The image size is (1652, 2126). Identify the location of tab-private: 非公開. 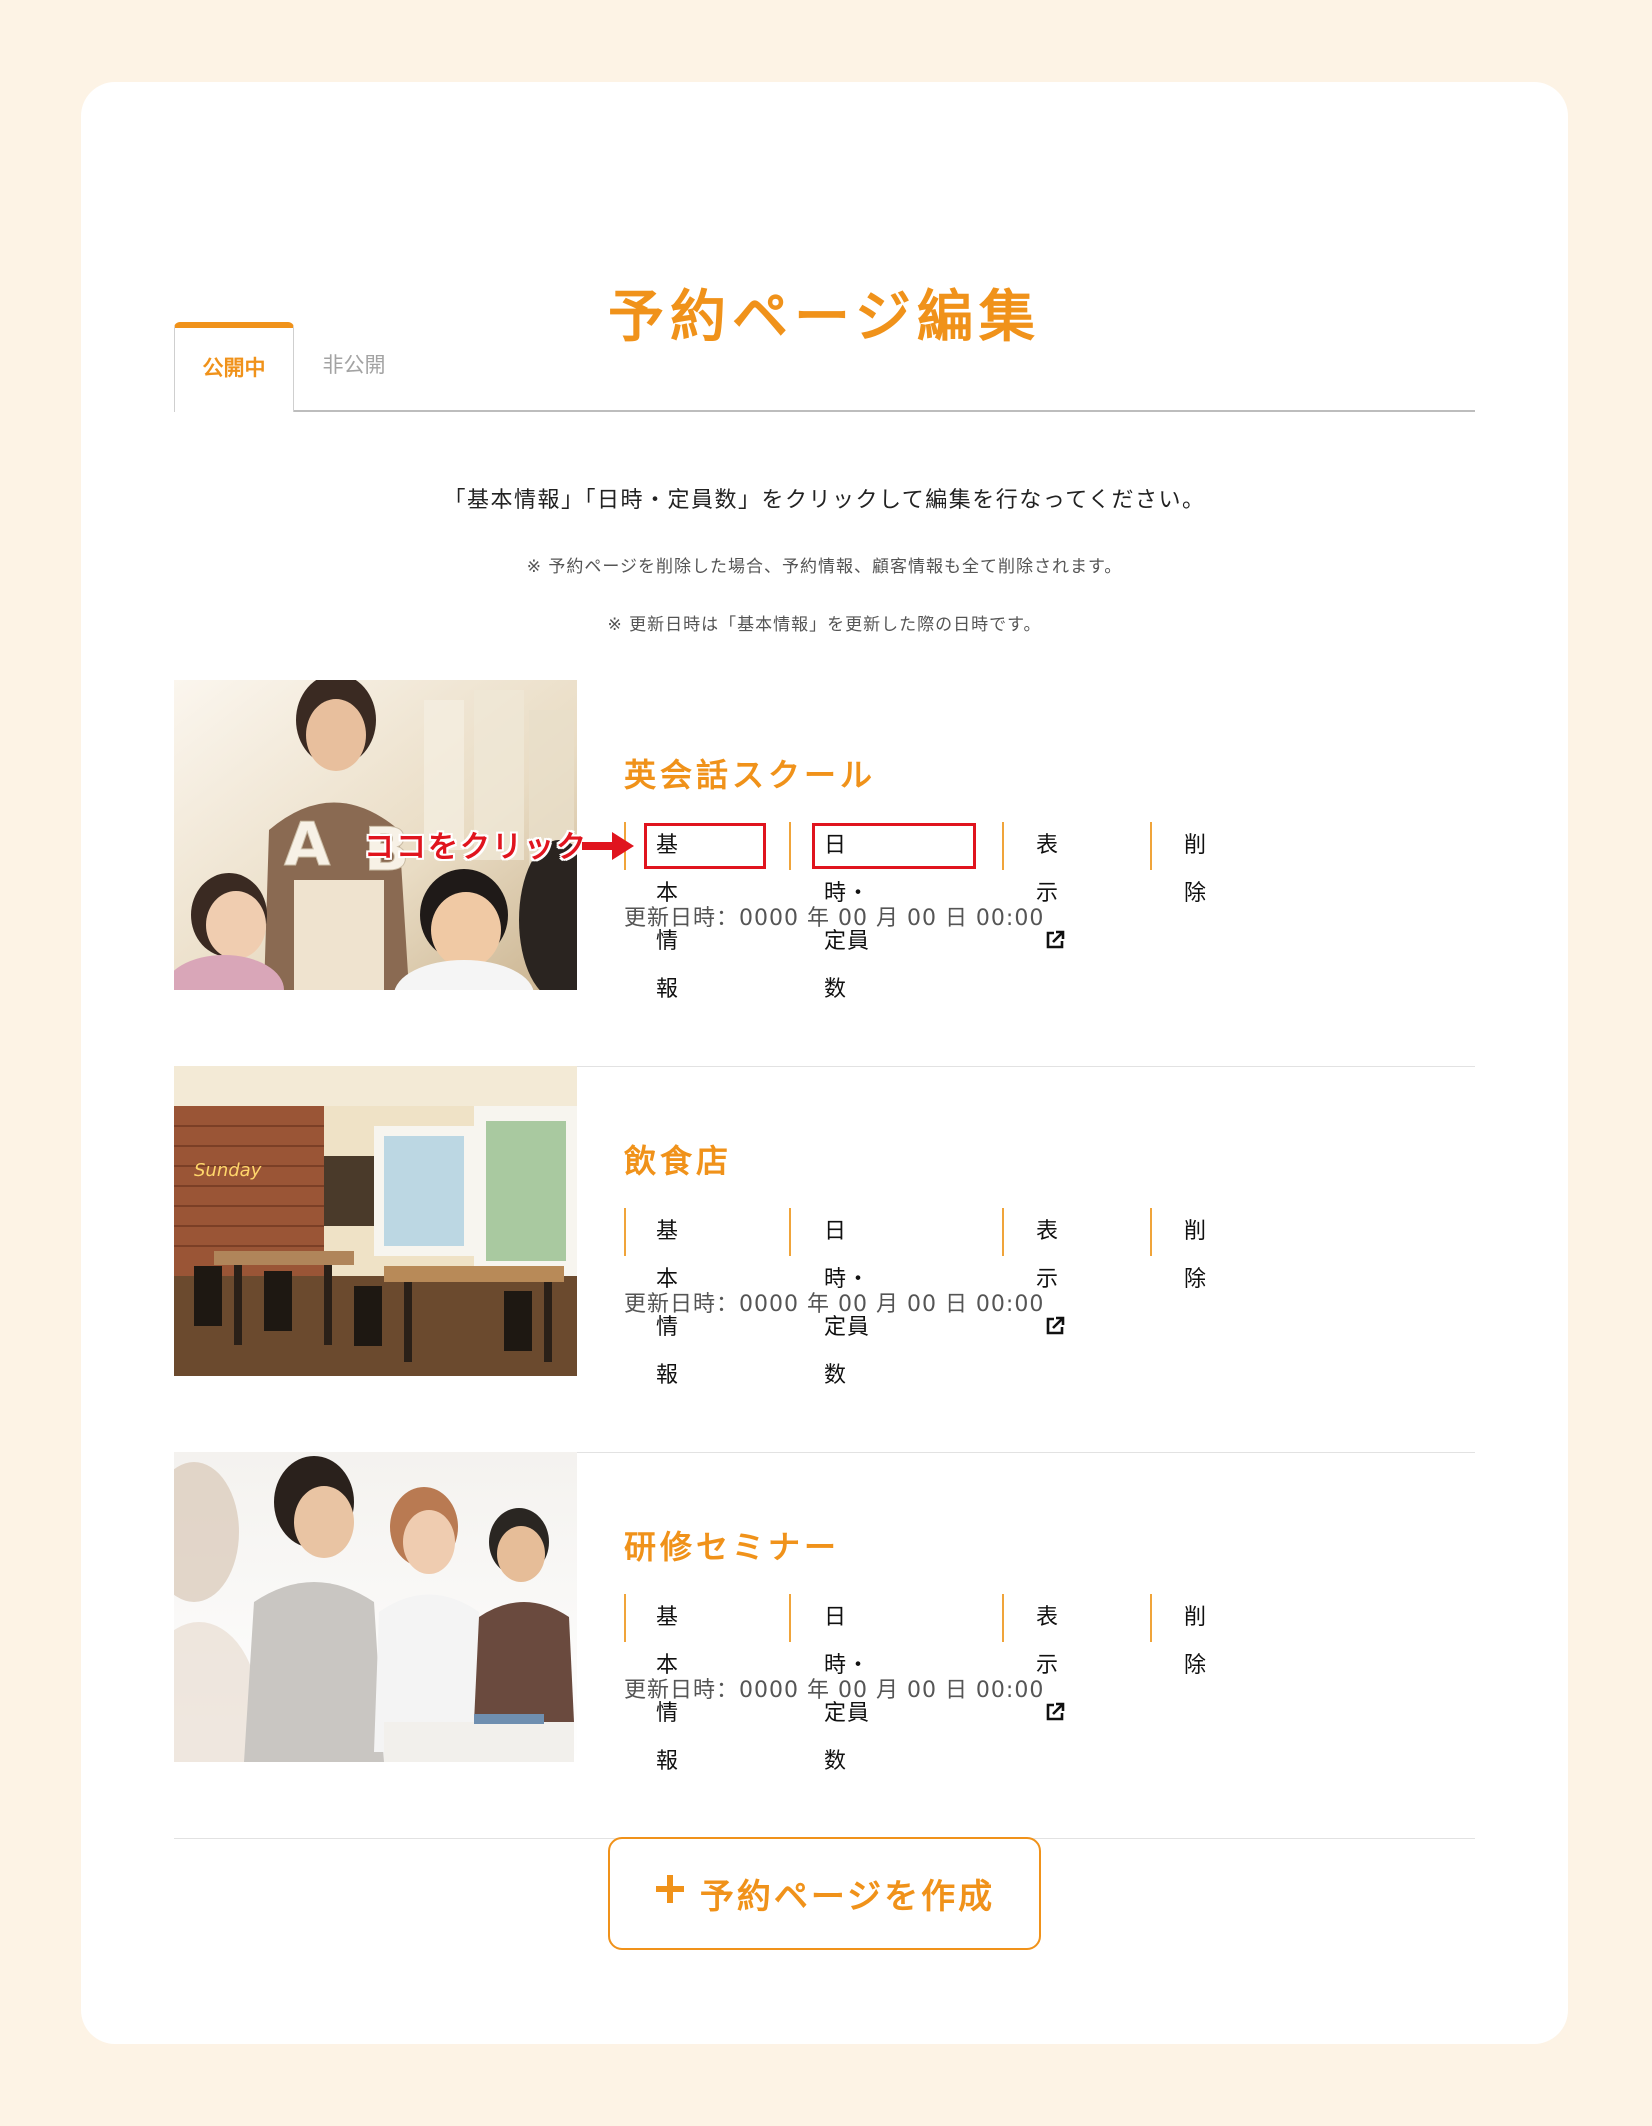
(354, 366).